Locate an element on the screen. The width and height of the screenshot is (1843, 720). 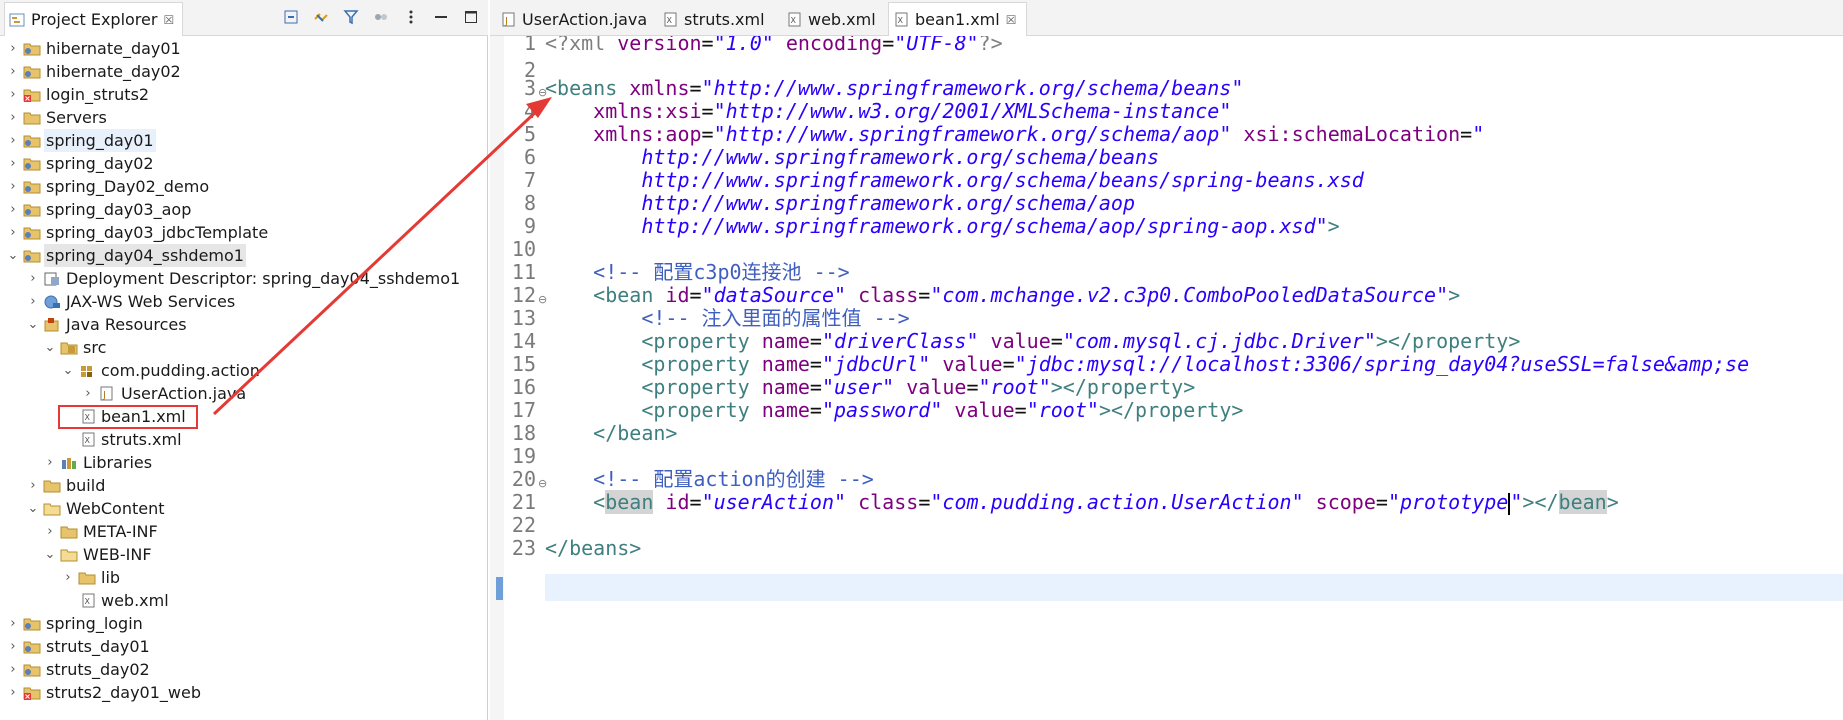
tree-item-package: ⌄ com.pudding.action is located at coordinates (243, 370).